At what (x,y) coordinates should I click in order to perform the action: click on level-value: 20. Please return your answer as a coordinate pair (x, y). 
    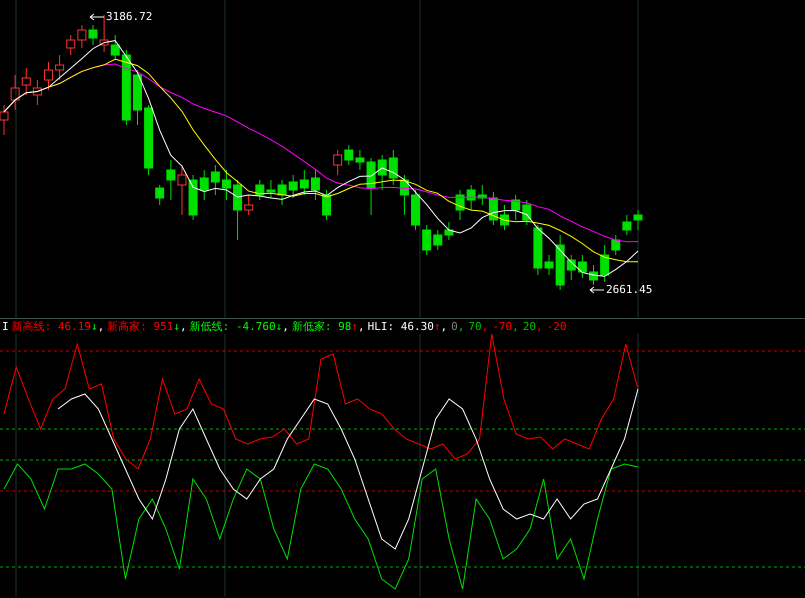
    Looking at the image, I should click on (529, 326).